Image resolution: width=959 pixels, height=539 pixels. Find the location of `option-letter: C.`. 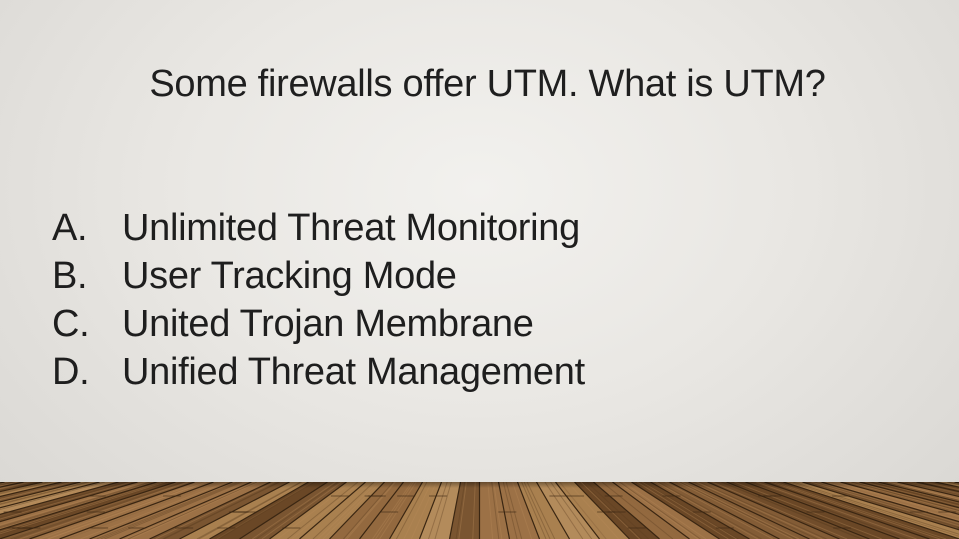

option-letter: C. is located at coordinates (71, 324).